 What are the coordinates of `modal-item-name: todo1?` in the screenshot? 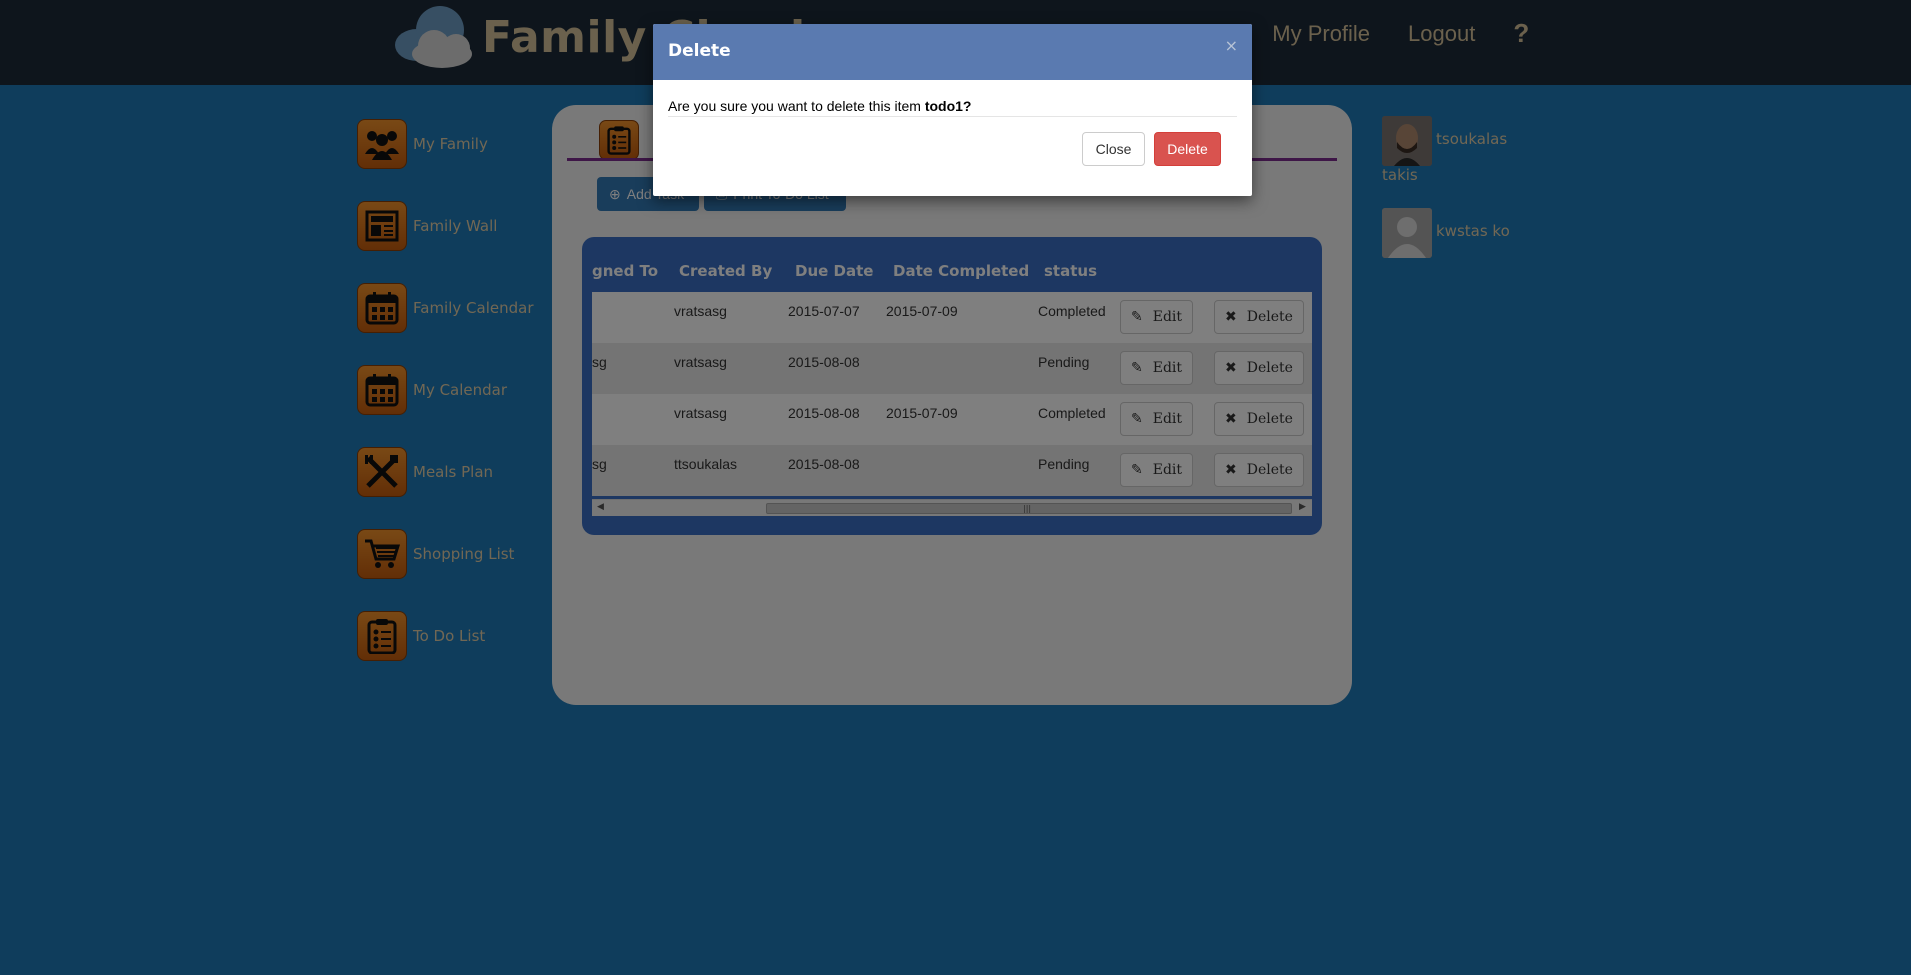 It's located at (948, 106).